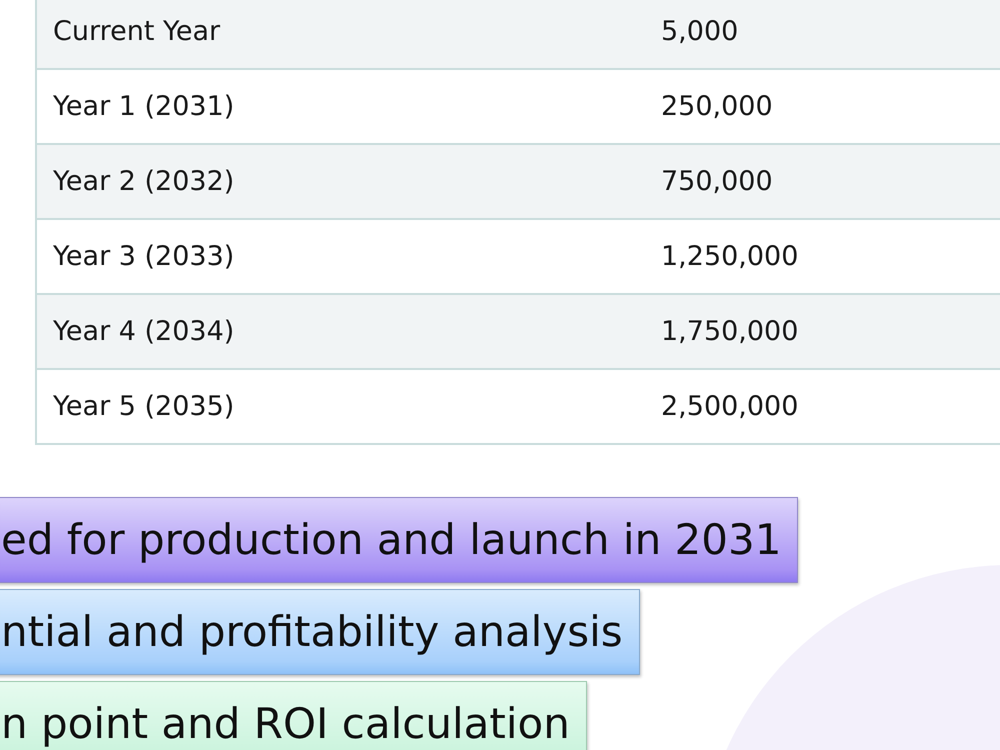 This screenshot has height=750, width=1000. What do you see at coordinates (729, 406) in the screenshot?
I see `table-cell-text: 2,500,000` at bounding box center [729, 406].